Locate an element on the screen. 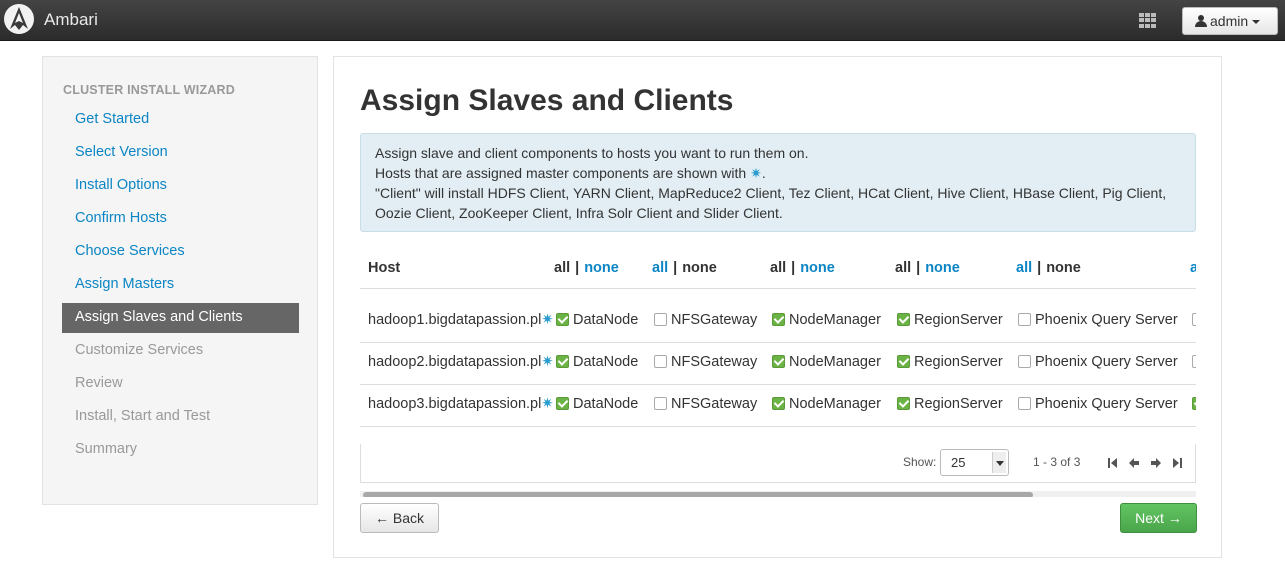  first-page-icon is located at coordinates (1113, 463).